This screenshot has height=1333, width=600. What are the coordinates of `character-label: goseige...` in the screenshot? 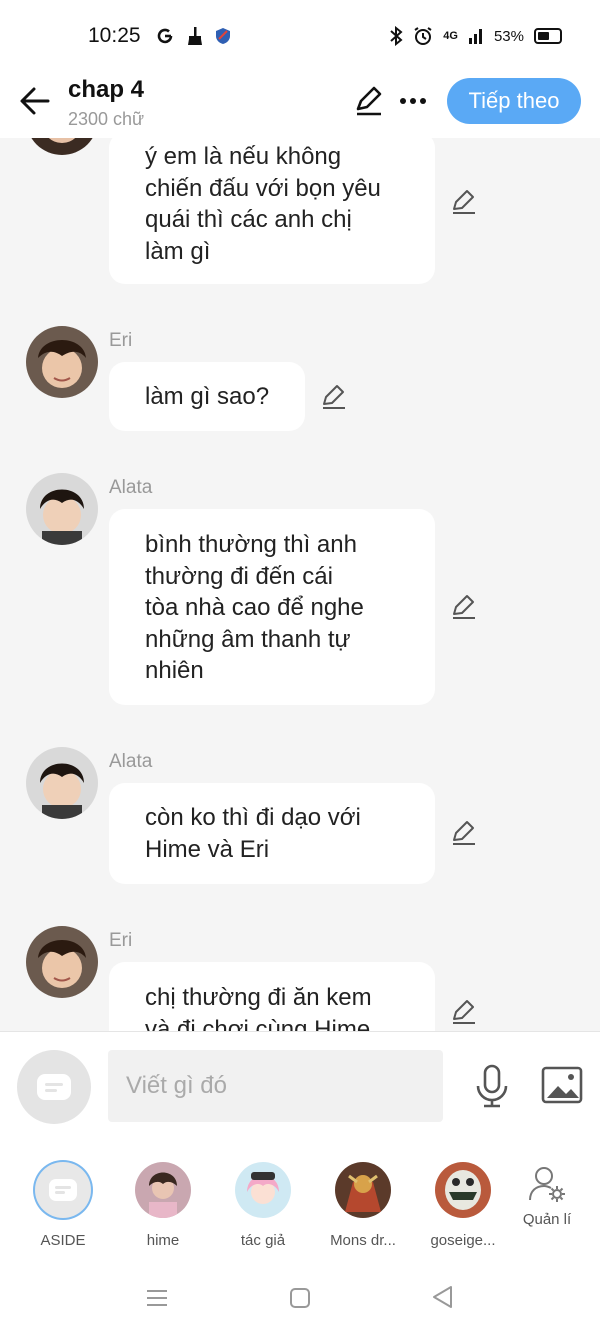 It's located at (463, 1240).